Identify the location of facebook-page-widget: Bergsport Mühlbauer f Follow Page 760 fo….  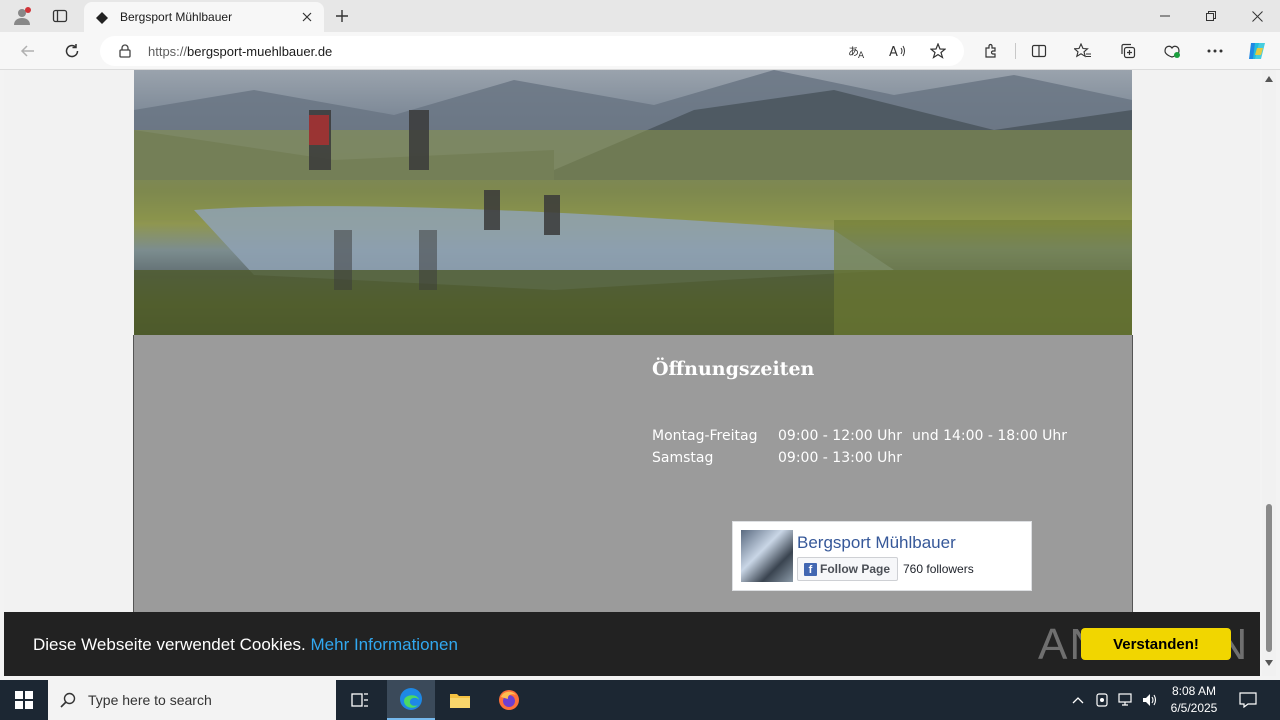
(882, 556).